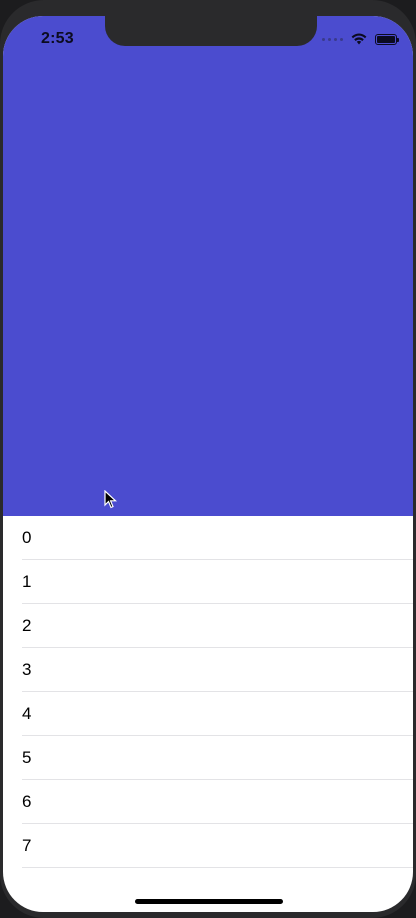 The image size is (416, 918). Describe the element at coordinates (211, 31) in the screenshot. I see `device-notch` at that location.